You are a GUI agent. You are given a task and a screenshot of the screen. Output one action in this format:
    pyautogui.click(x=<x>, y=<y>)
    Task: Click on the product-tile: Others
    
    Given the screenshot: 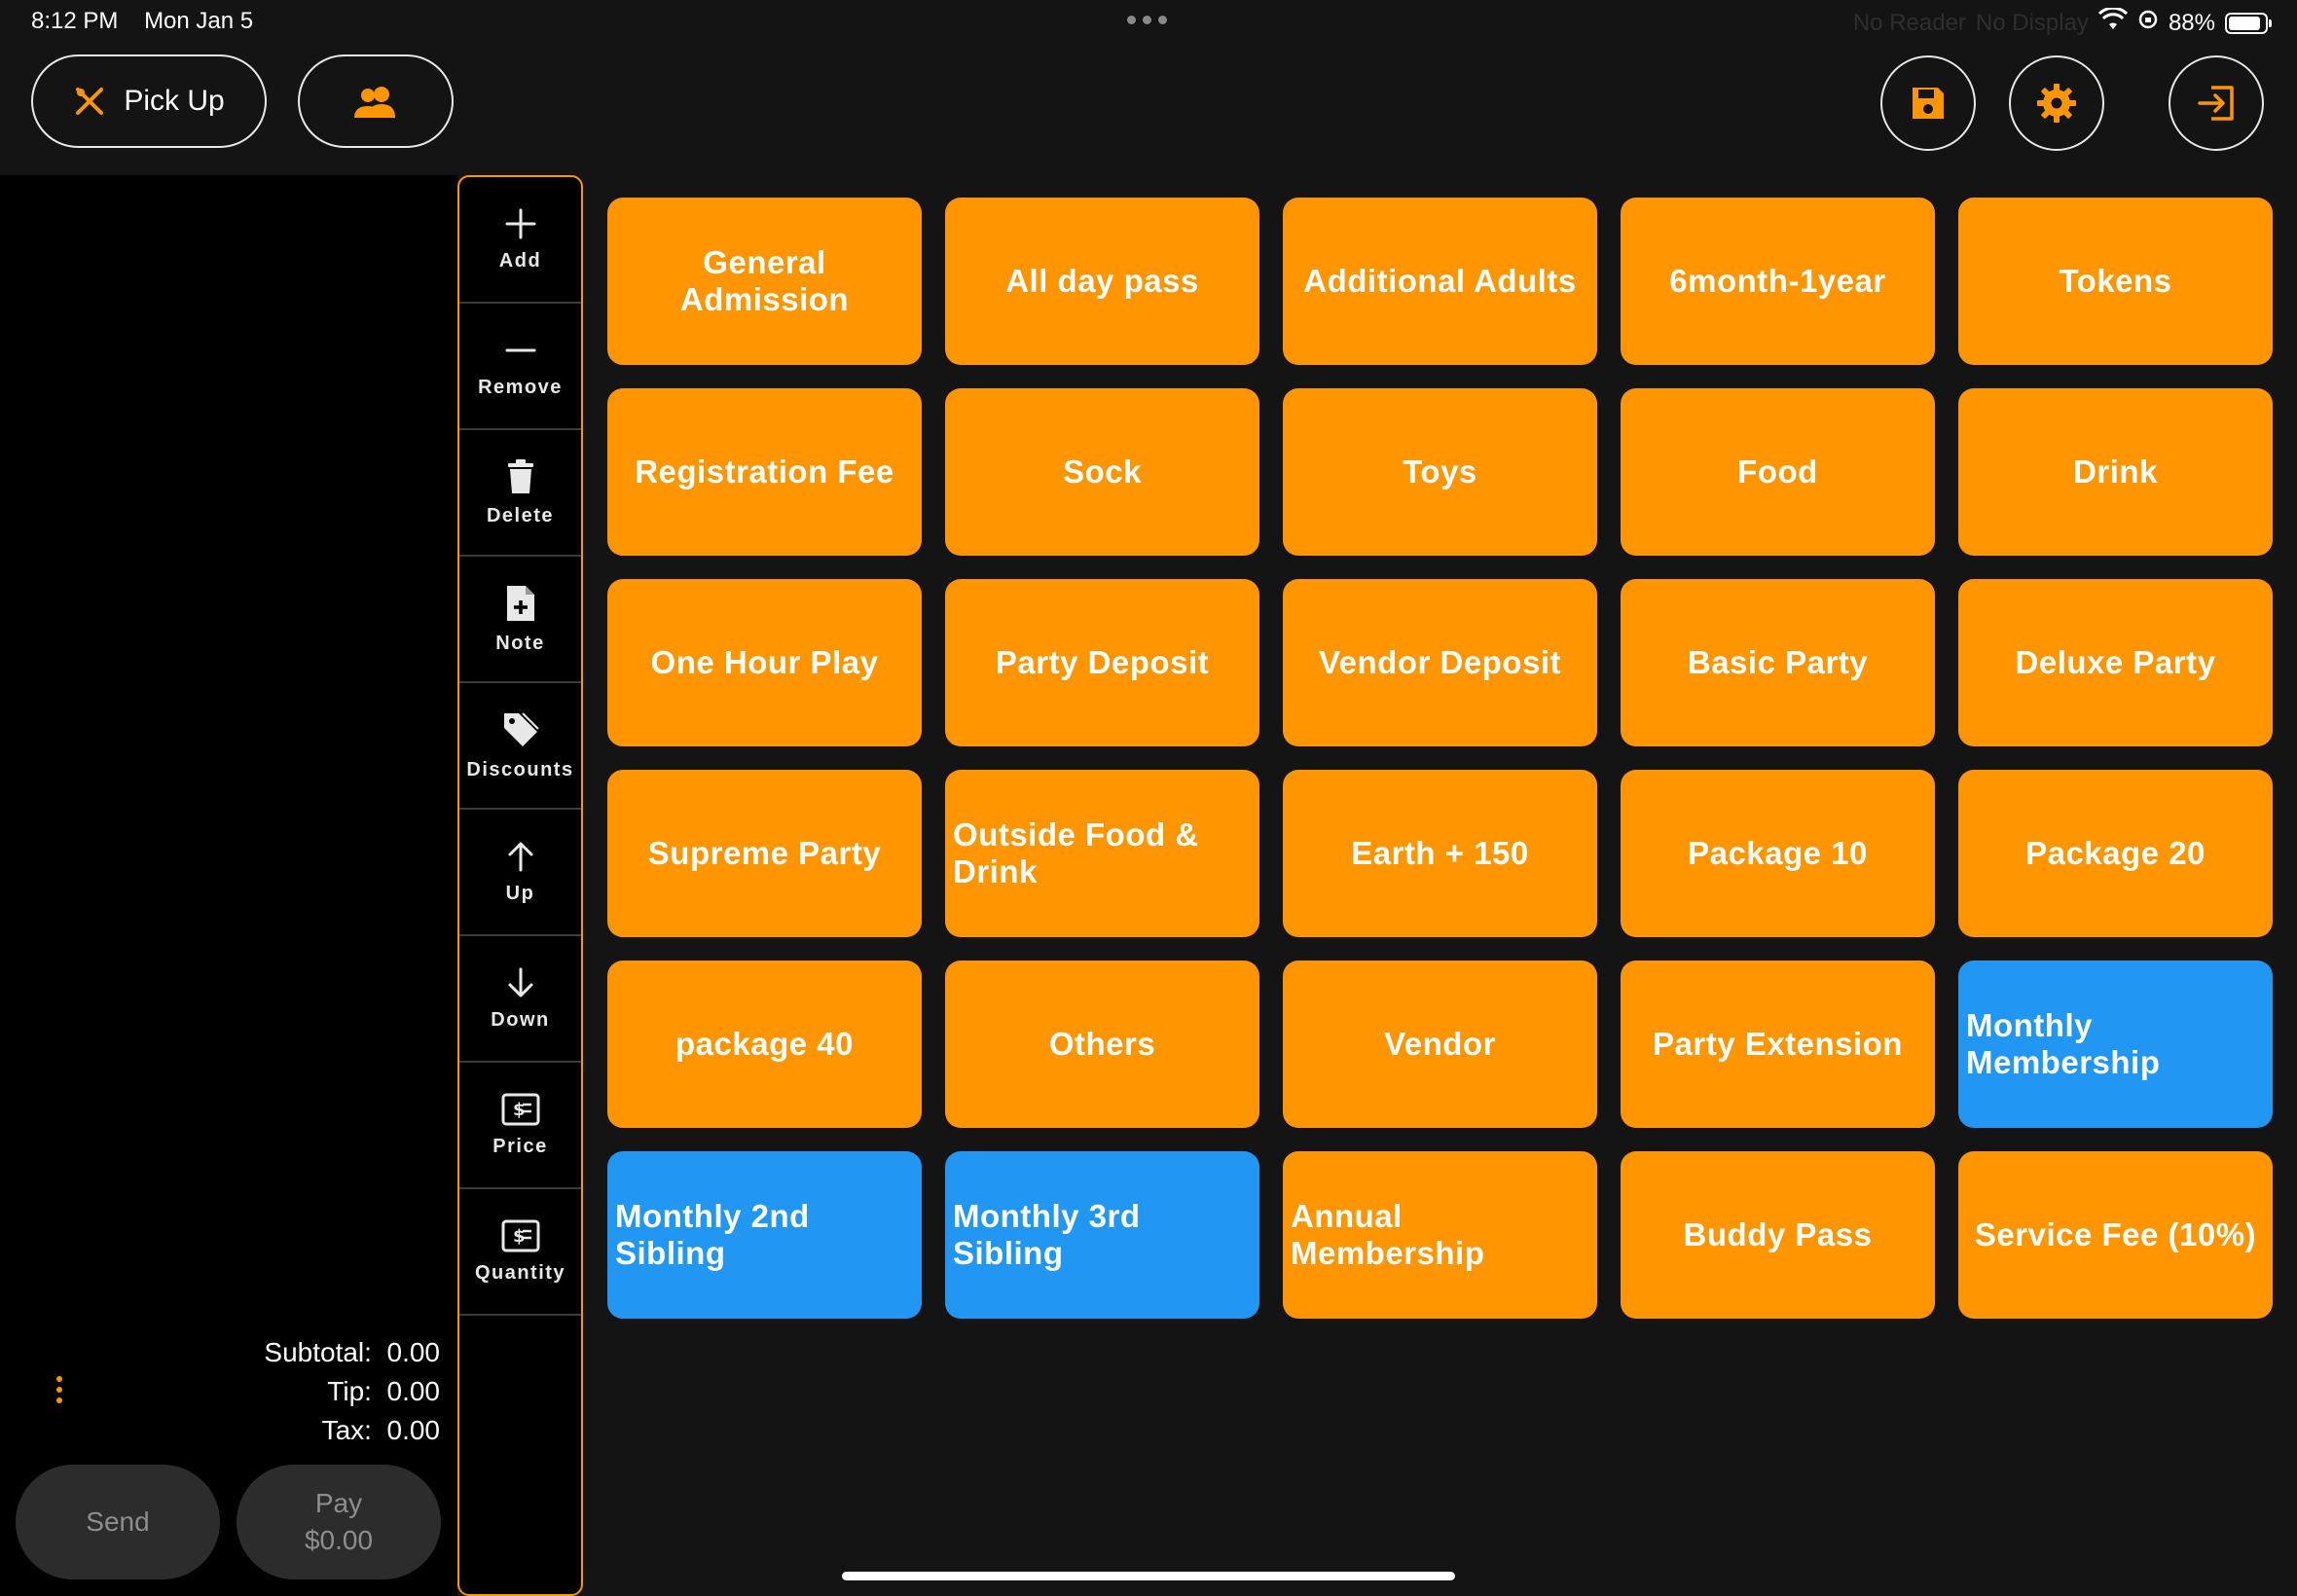 What is the action you would take?
    pyautogui.click(x=1102, y=1044)
    